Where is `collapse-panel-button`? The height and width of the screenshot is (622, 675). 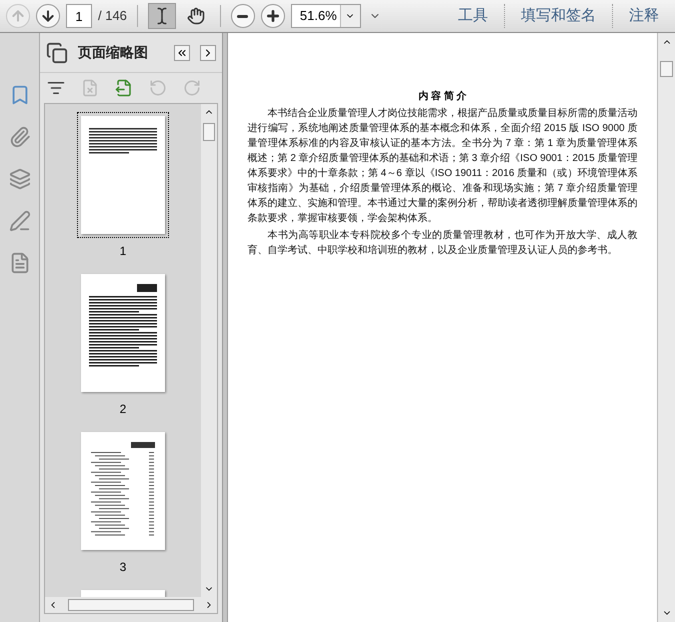 collapse-panel-button is located at coordinates (182, 52).